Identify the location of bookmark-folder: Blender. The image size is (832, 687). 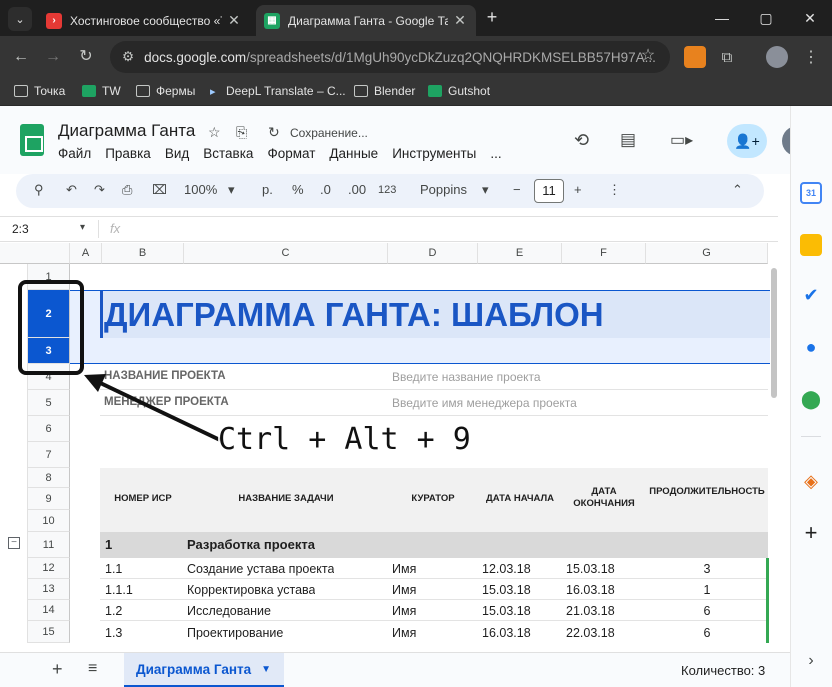
(384, 91).